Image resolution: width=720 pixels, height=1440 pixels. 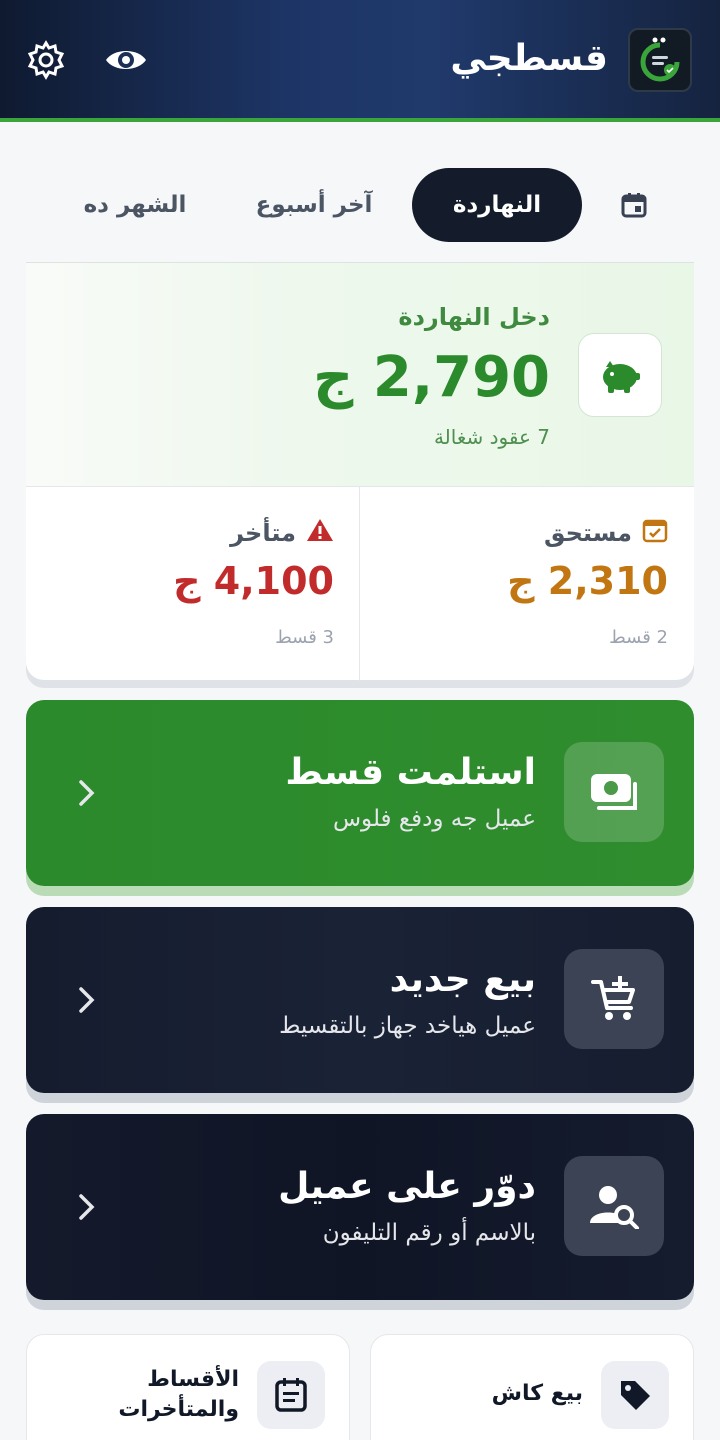 I want to click on warning-icon, so click(x=320, y=533).